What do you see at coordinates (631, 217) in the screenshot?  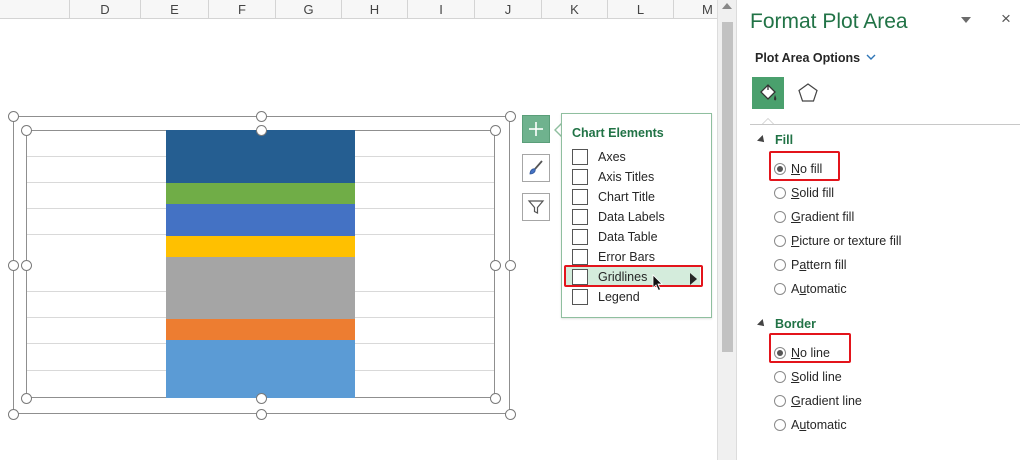 I see `chart-element-label: Data Labels` at bounding box center [631, 217].